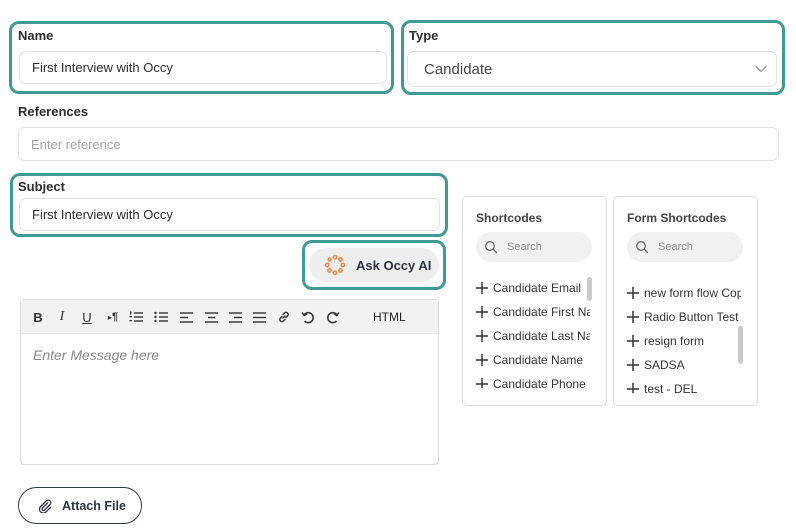  I want to click on form-shortcode-item-label: SADSA, so click(664, 365).